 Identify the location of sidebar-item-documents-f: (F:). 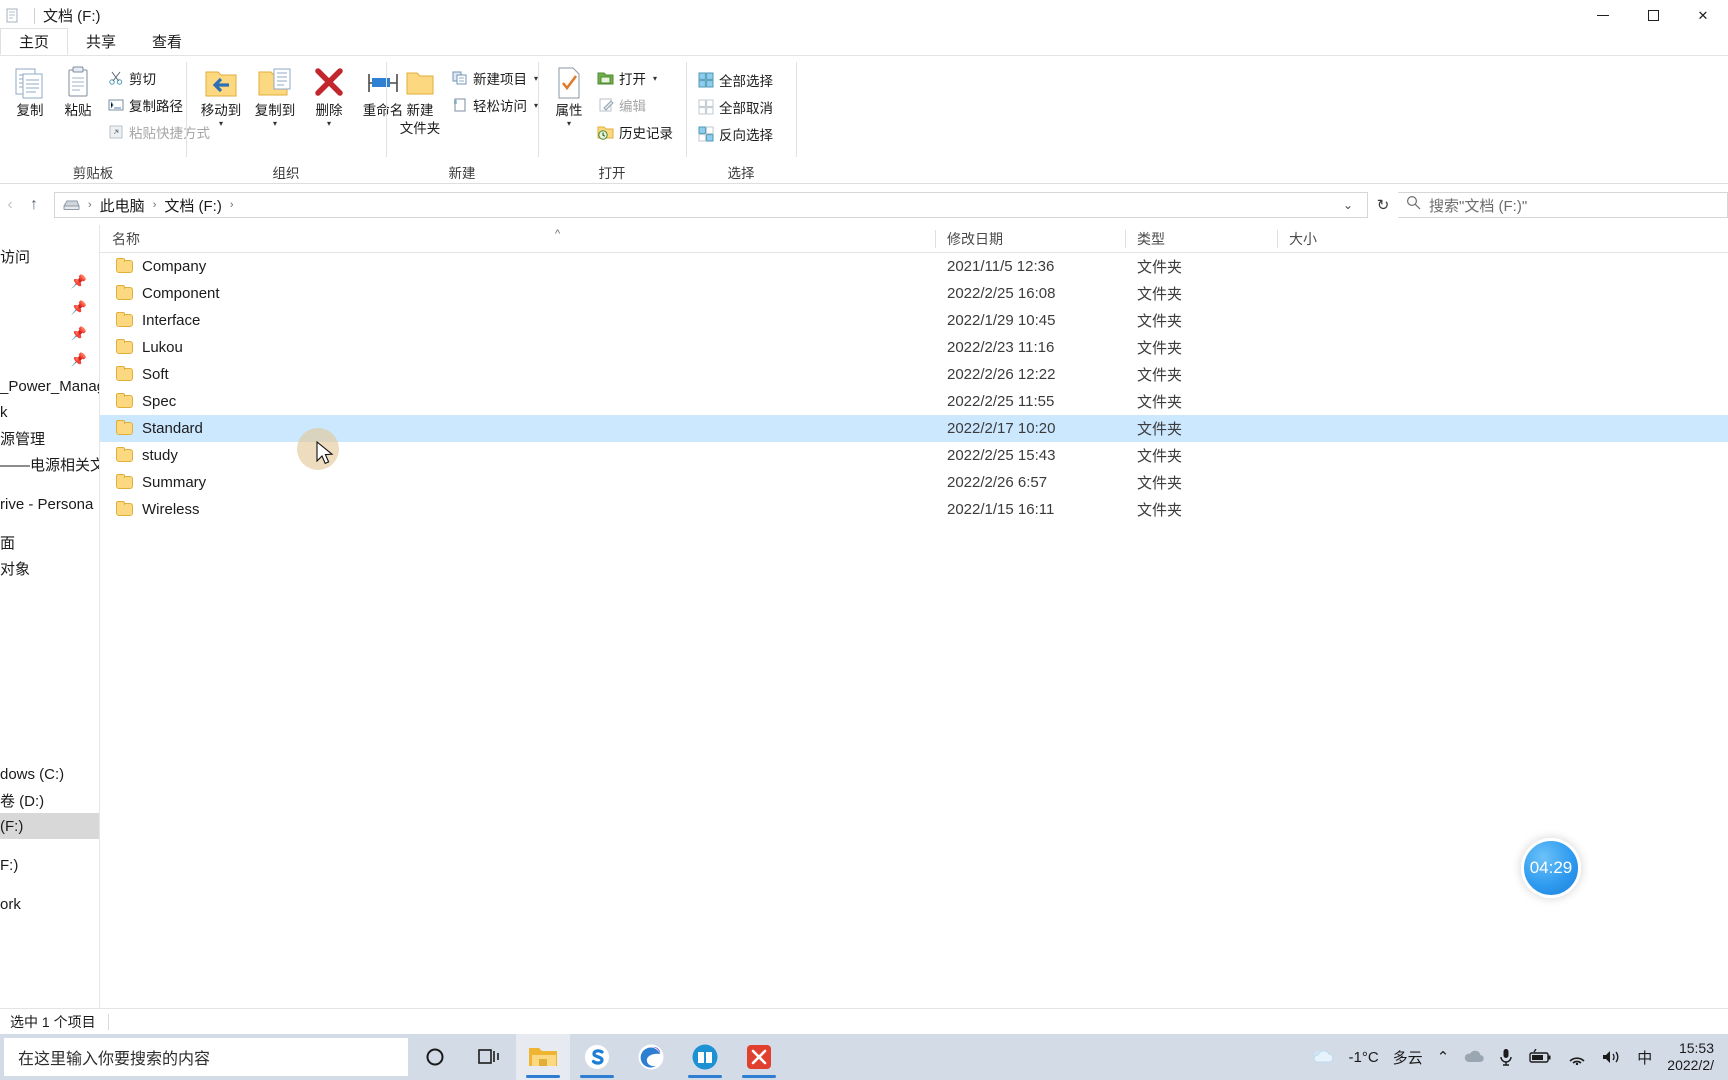
(49, 826).